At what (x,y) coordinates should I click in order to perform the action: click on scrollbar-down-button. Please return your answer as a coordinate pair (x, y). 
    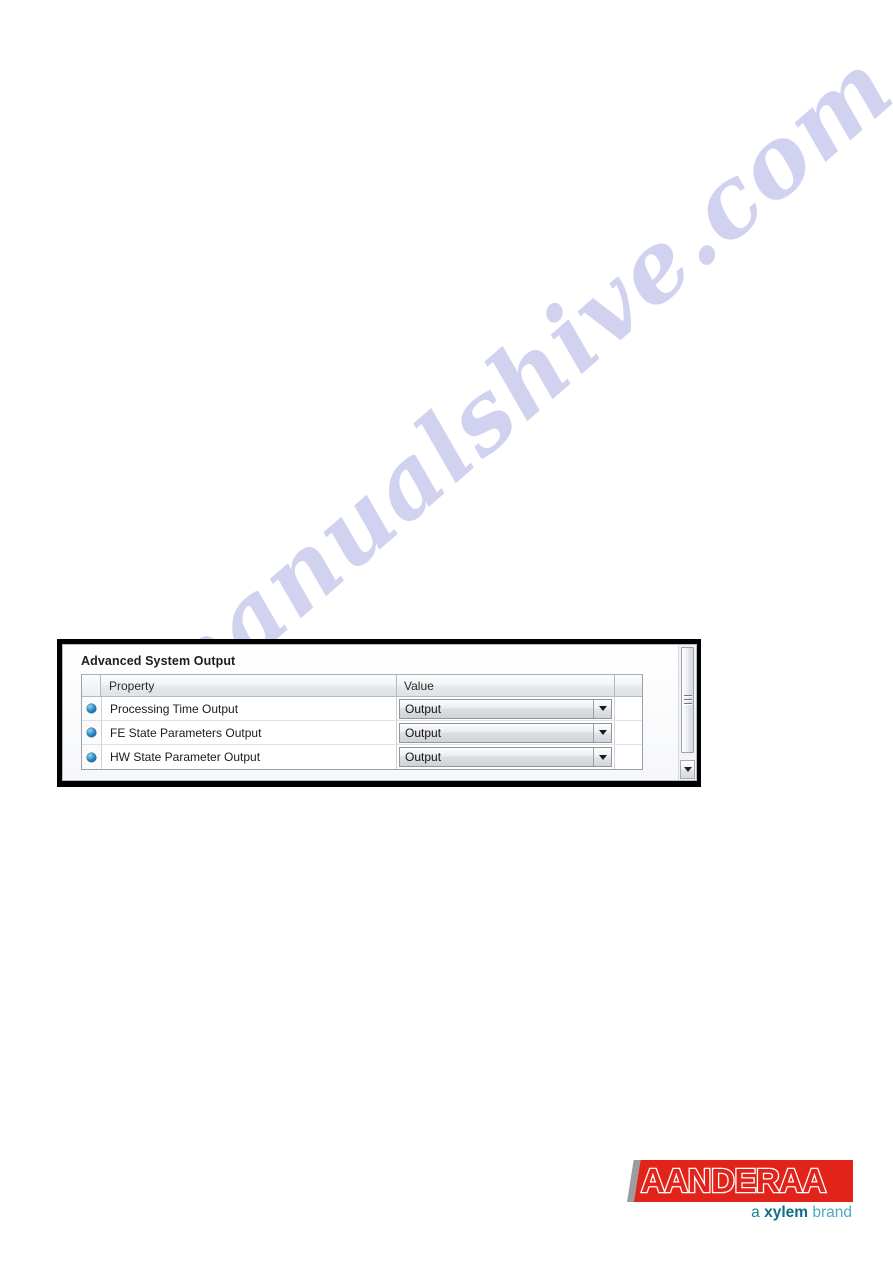
    Looking at the image, I should click on (687, 769).